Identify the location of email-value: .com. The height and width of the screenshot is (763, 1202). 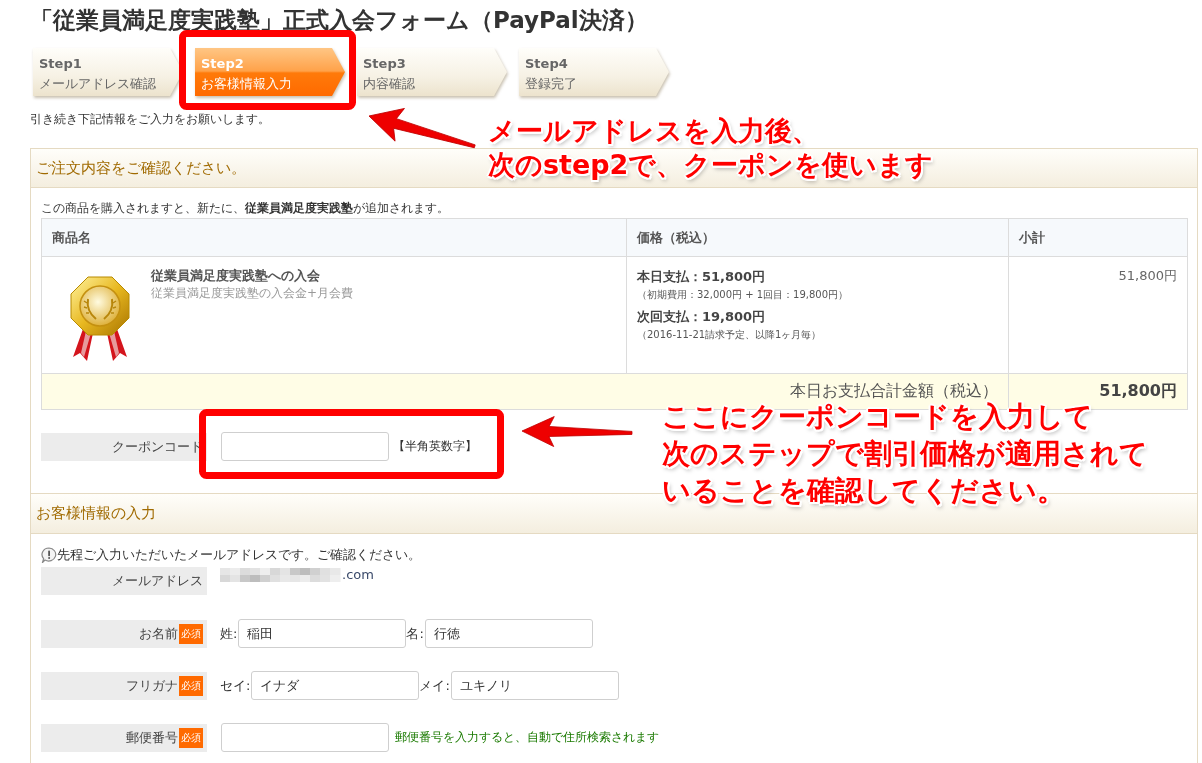
(358, 575).